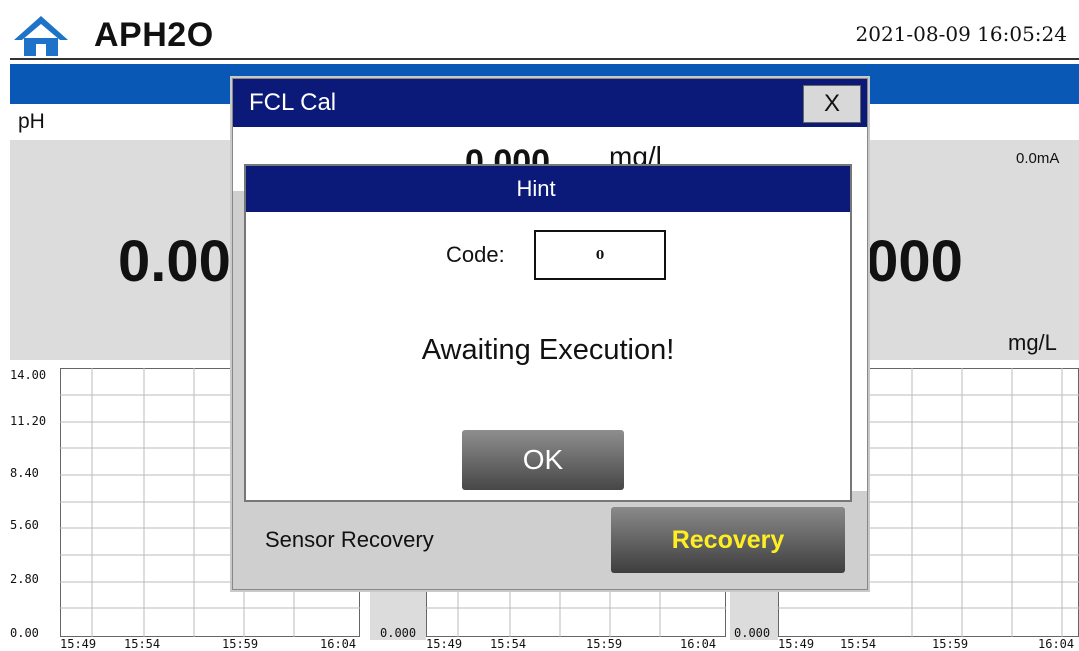  I want to click on y-tick: 8.40, so click(24, 473).